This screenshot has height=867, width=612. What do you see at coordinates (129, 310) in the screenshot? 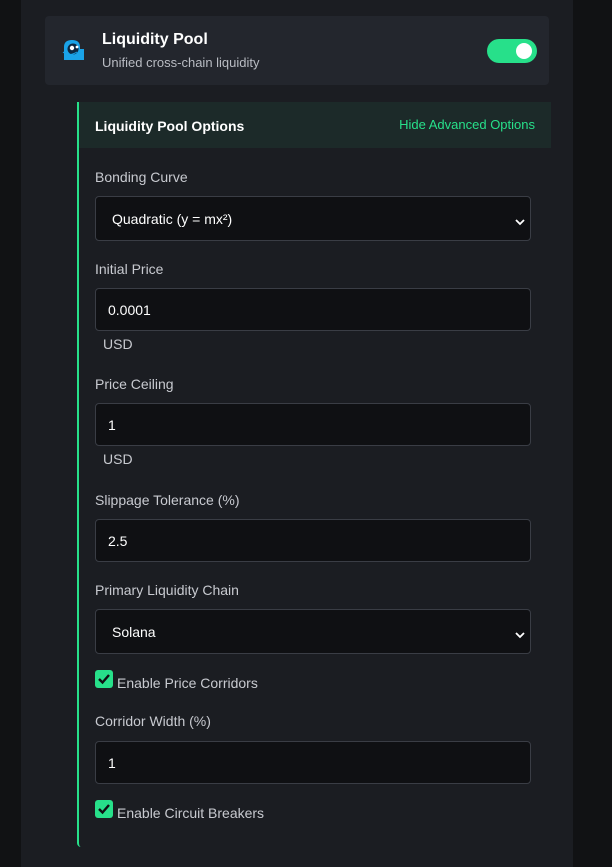
I see `initial-price-value: 0.0001` at bounding box center [129, 310].